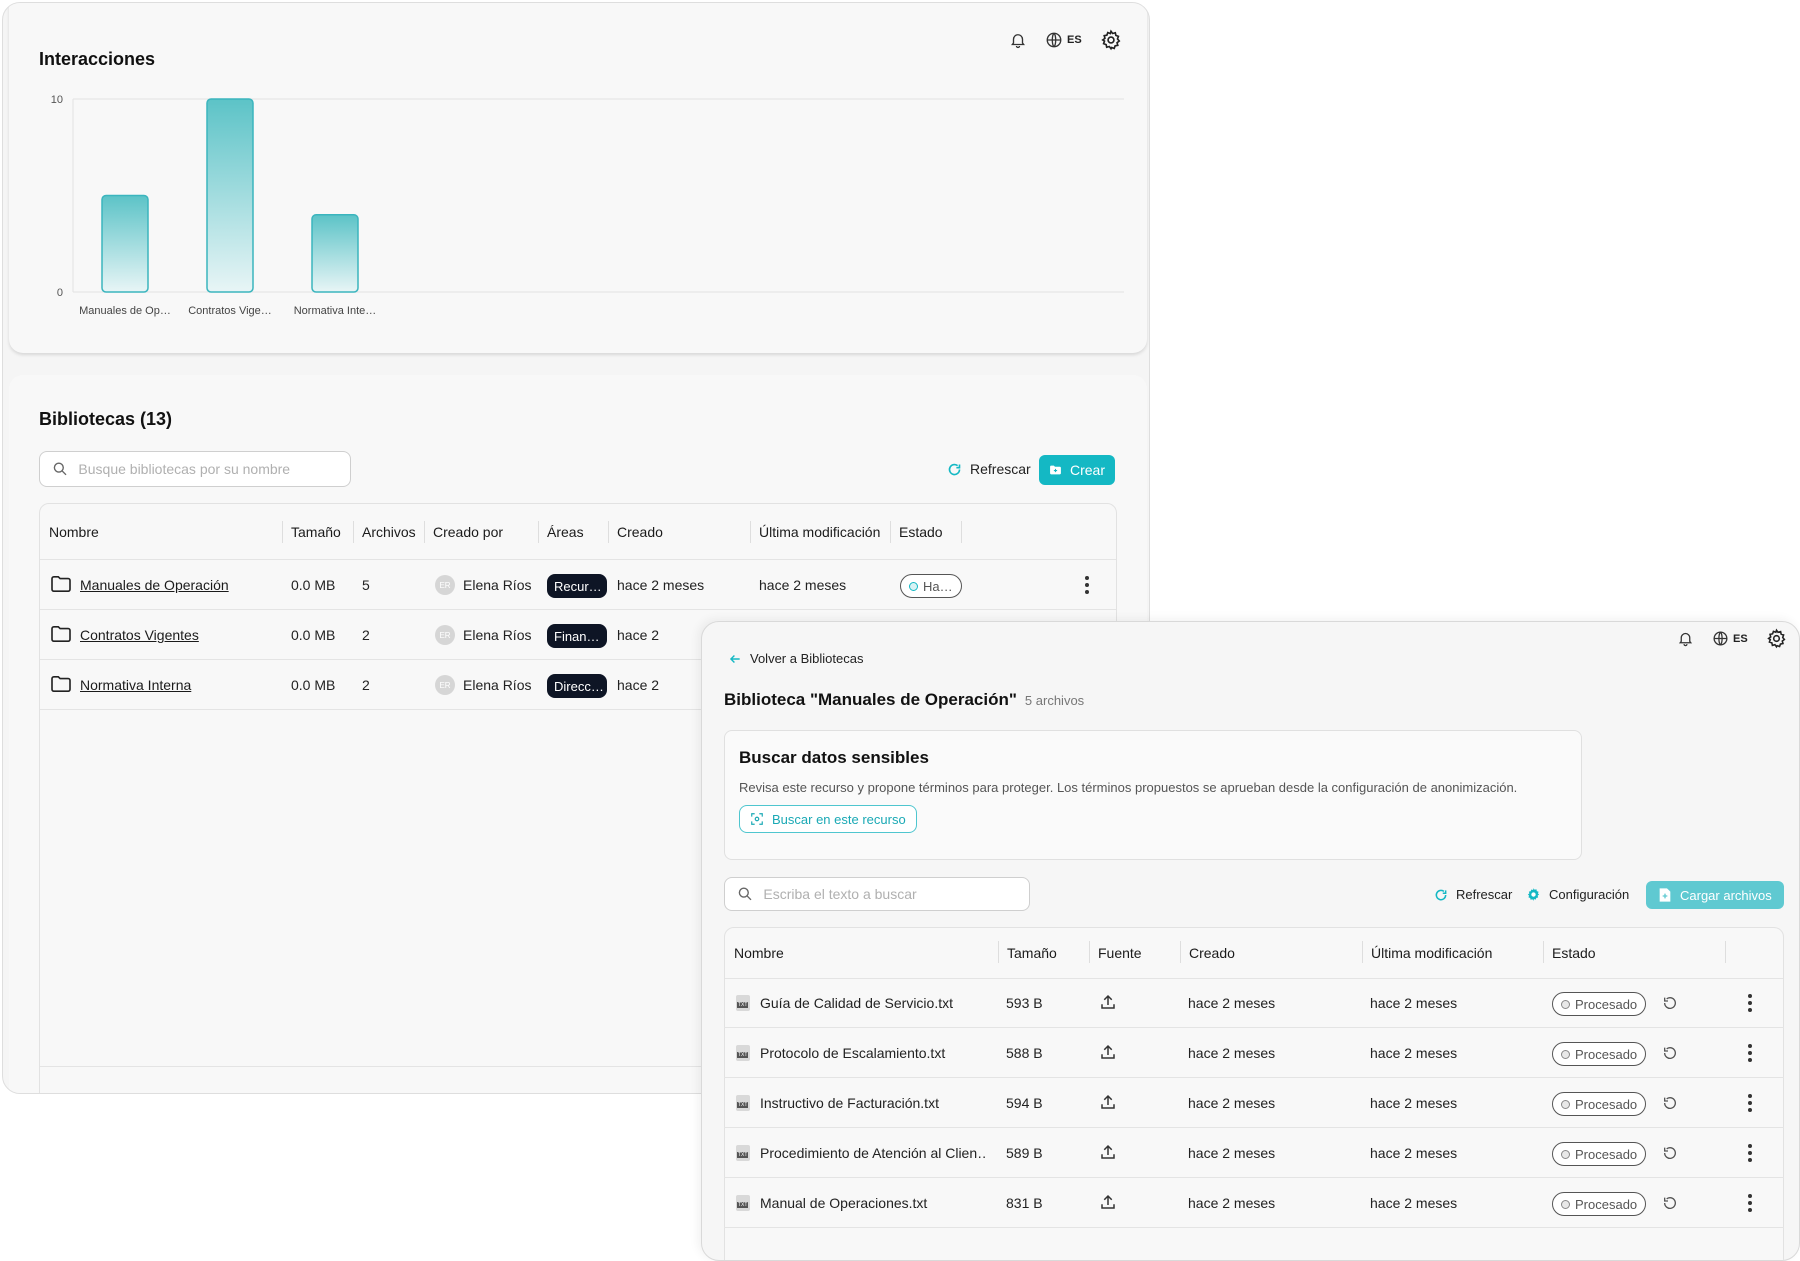 Image resolution: width=1800 pixels, height=1261 pixels. Describe the element at coordinates (366, 635) in the screenshot. I see `library-files: 2` at that location.